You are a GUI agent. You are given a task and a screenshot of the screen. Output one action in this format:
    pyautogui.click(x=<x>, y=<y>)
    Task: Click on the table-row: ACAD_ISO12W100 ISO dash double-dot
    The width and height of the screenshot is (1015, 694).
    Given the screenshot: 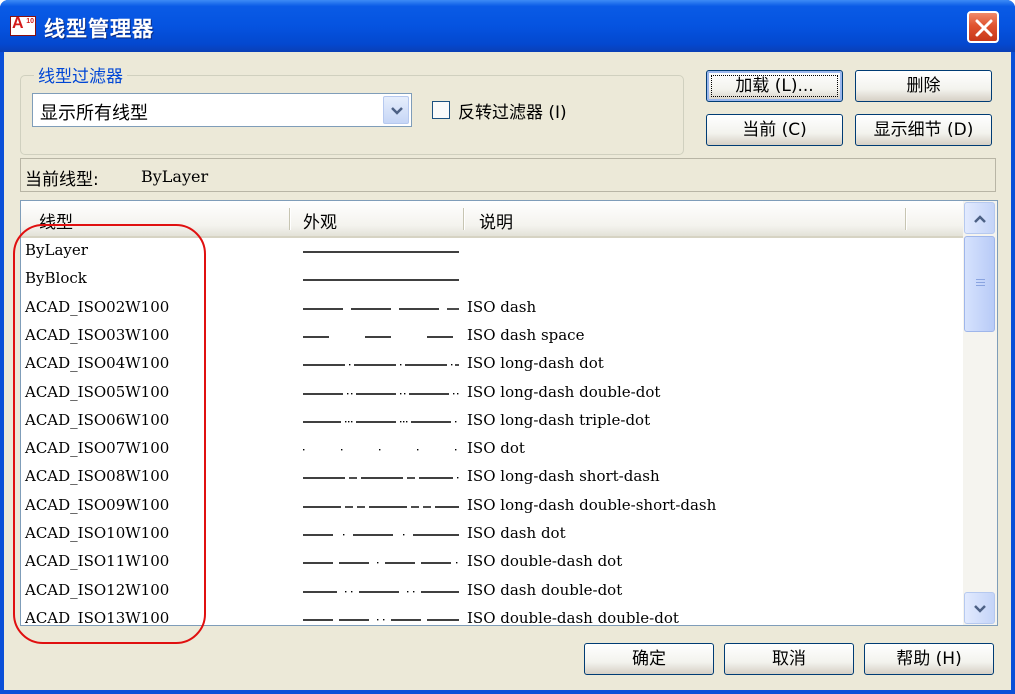 What is the action you would take?
    pyautogui.click(x=492, y=592)
    